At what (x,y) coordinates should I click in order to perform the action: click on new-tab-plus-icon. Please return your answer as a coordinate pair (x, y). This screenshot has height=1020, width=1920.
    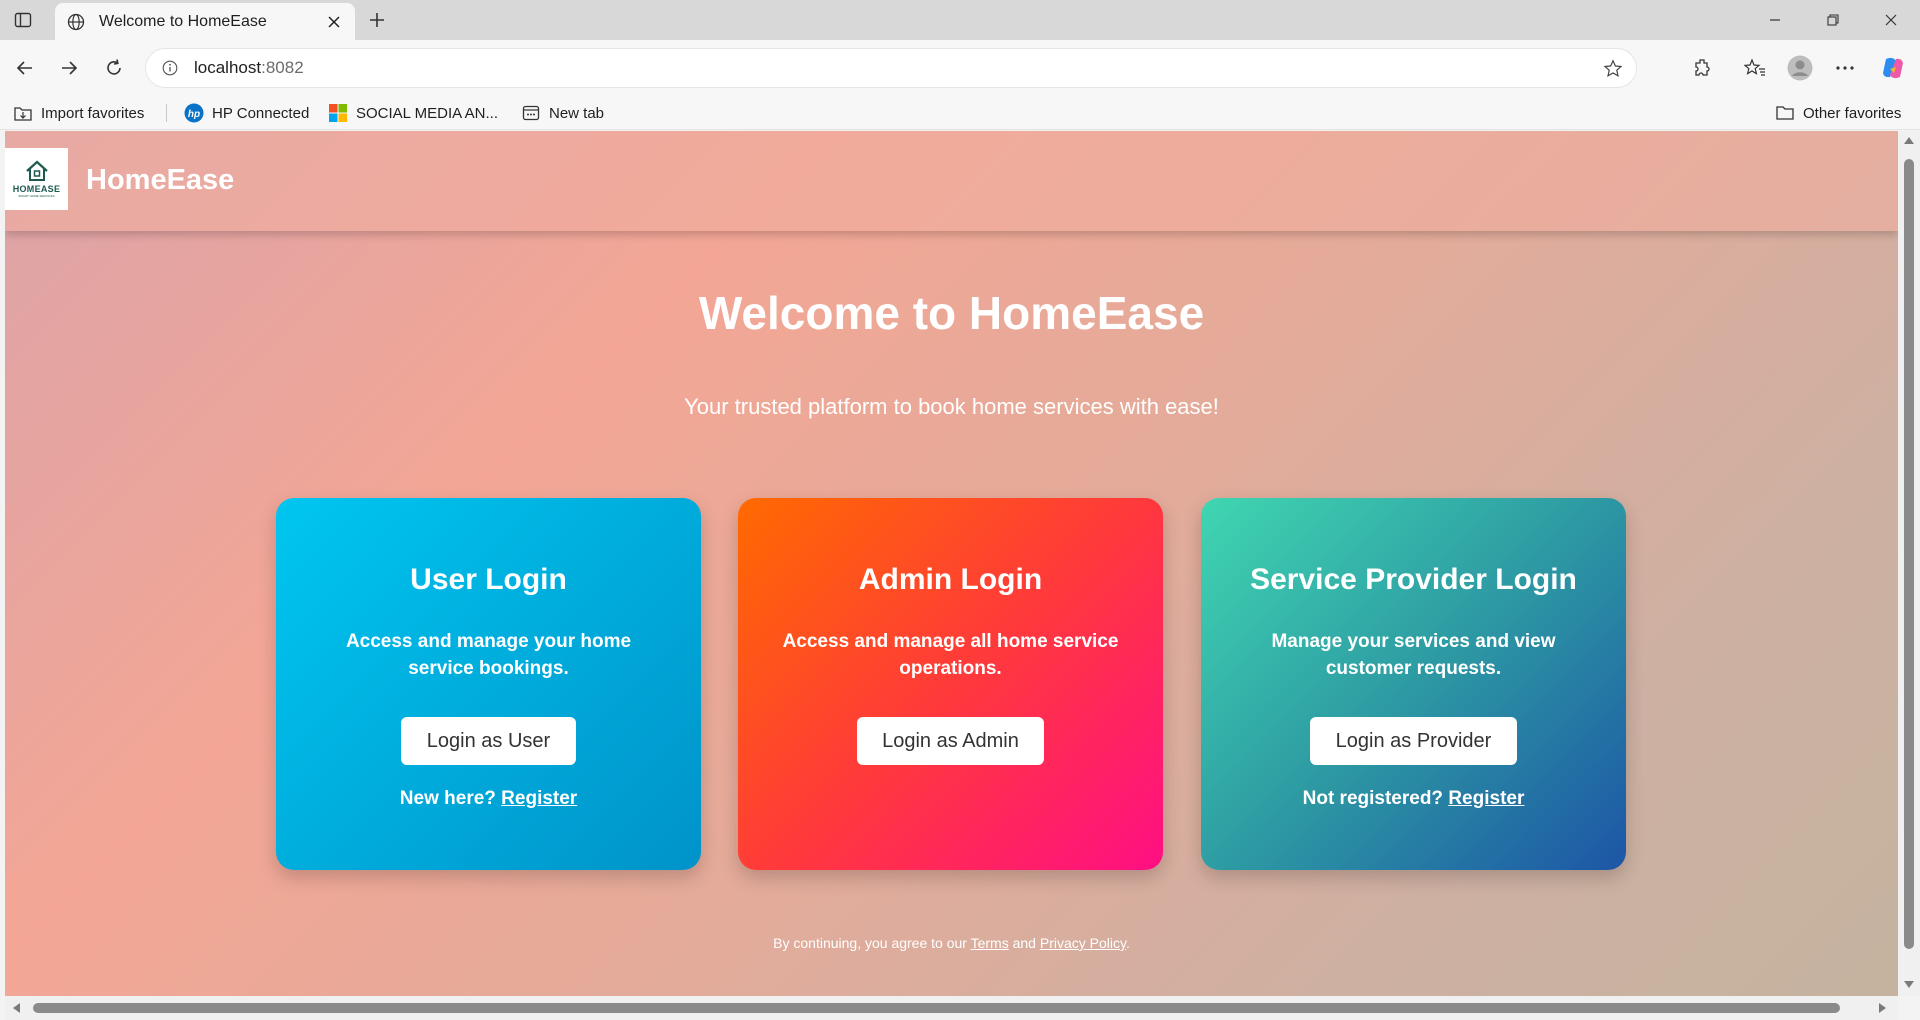
    Looking at the image, I should click on (377, 20).